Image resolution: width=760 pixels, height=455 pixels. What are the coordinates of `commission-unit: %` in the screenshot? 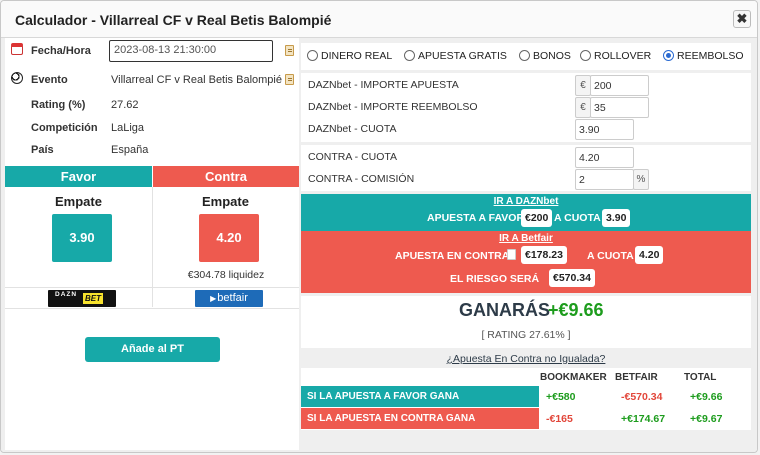 It's located at (641, 179).